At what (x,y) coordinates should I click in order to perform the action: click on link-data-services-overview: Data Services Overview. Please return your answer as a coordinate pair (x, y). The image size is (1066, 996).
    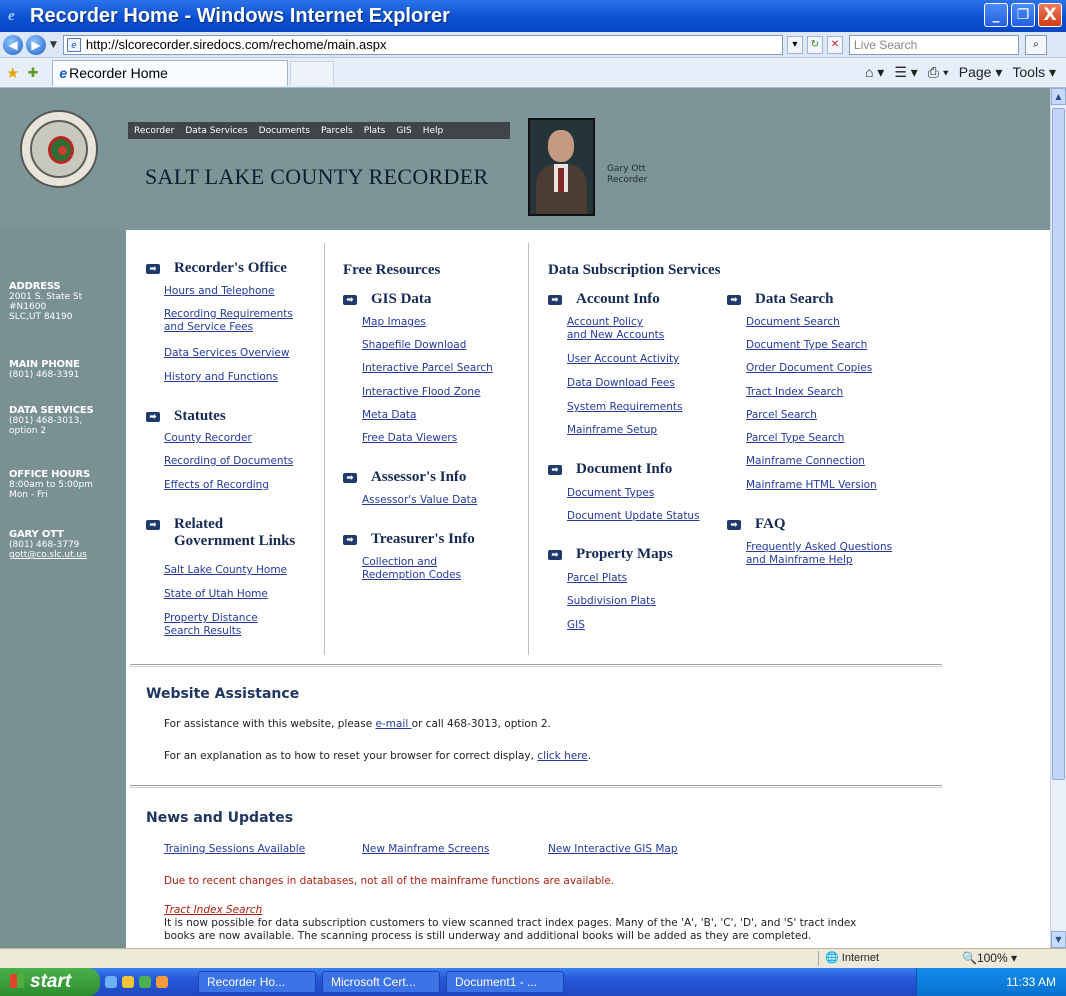
    Looking at the image, I should click on (226, 353).